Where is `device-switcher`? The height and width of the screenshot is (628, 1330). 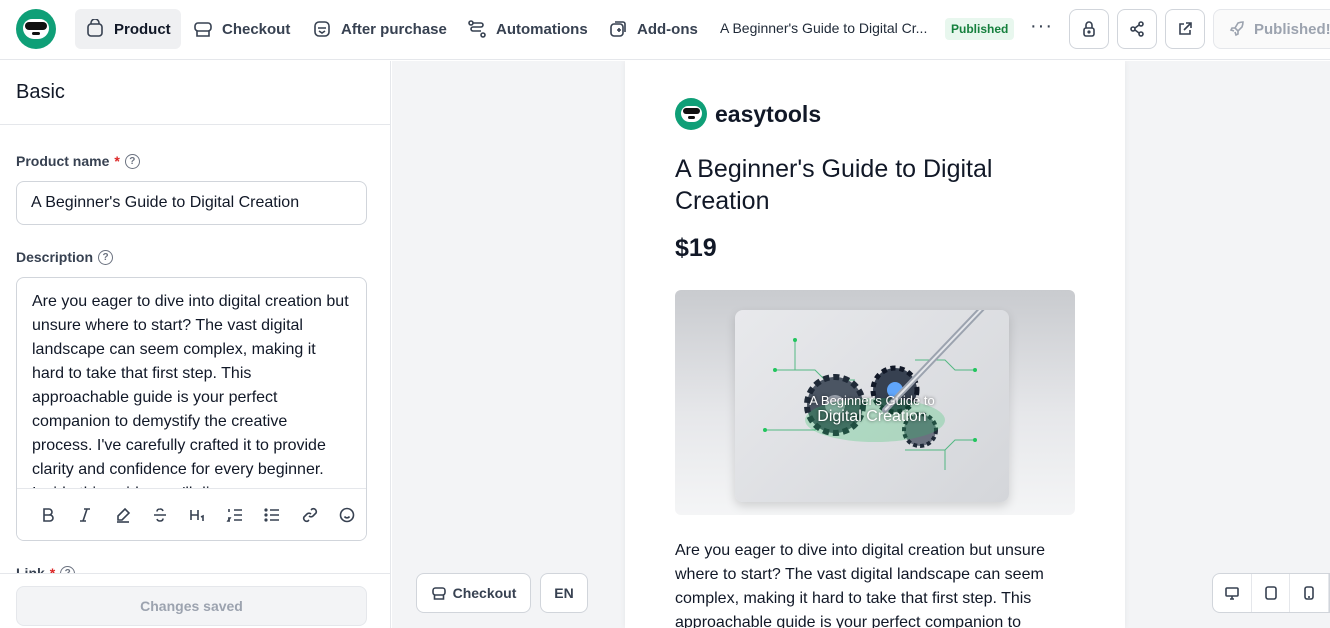 device-switcher is located at coordinates (1271, 593).